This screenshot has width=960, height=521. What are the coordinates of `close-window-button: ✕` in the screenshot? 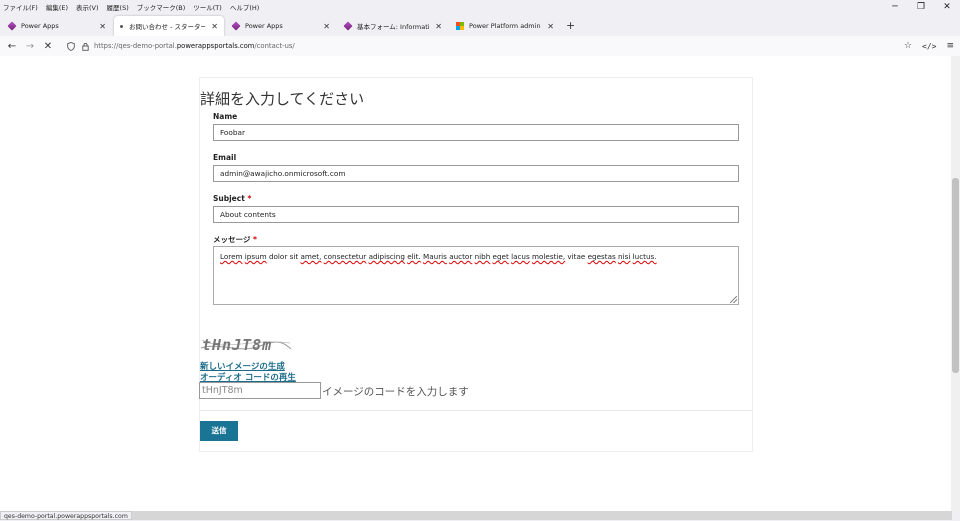 It's located at (947, 7).